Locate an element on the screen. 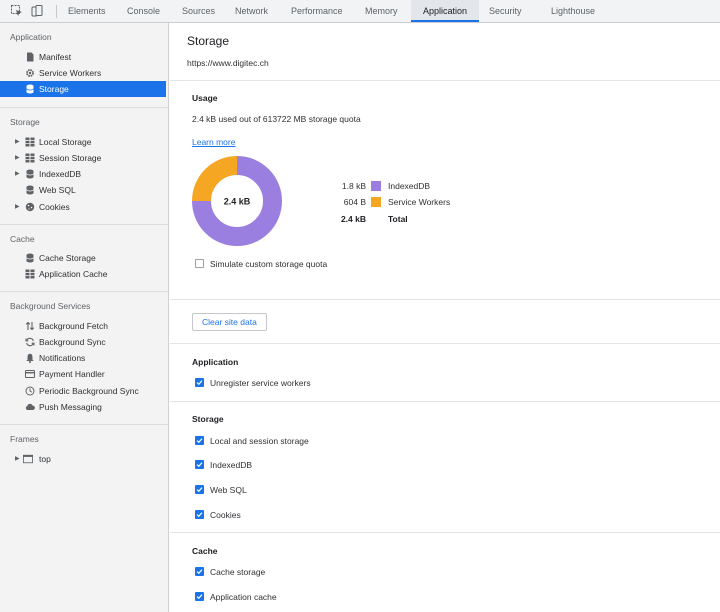 This screenshot has width=720, height=612. sidebar-item-storage: Storage is located at coordinates (83, 89).